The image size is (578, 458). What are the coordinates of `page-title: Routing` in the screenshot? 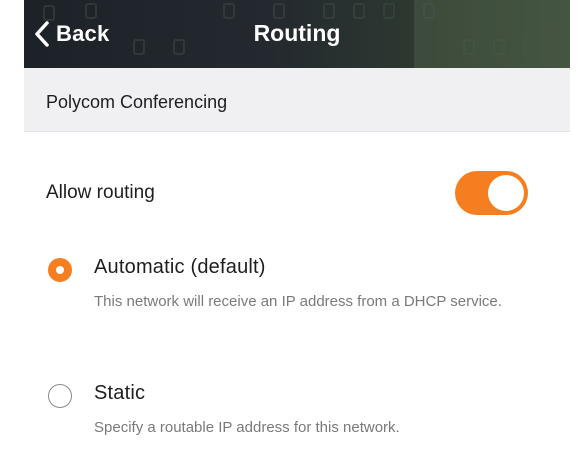 It's located at (297, 33).